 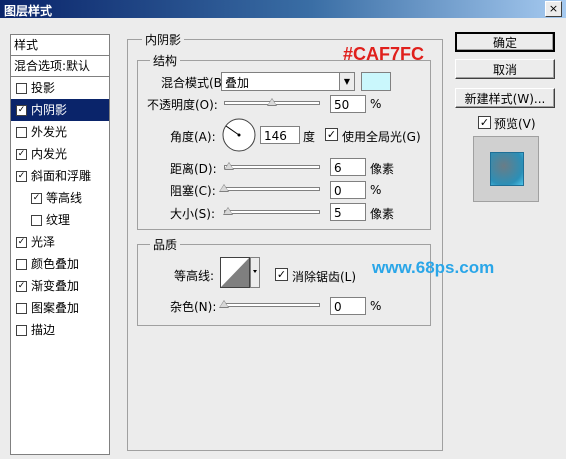 I want to click on structure-legend: 结构, so click(x=165, y=60).